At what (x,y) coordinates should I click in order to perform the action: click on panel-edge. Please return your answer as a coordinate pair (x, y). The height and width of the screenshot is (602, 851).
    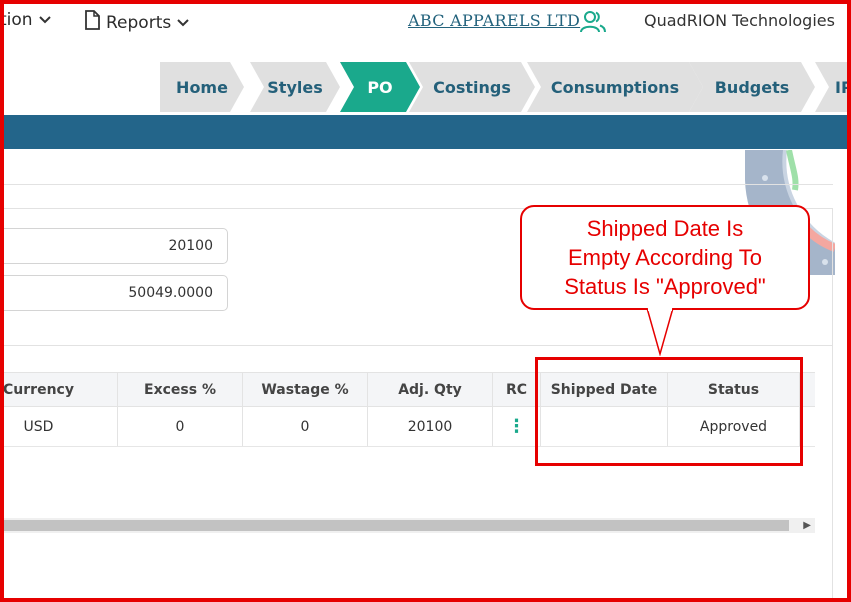
    Looking at the image, I should click on (832, 403).